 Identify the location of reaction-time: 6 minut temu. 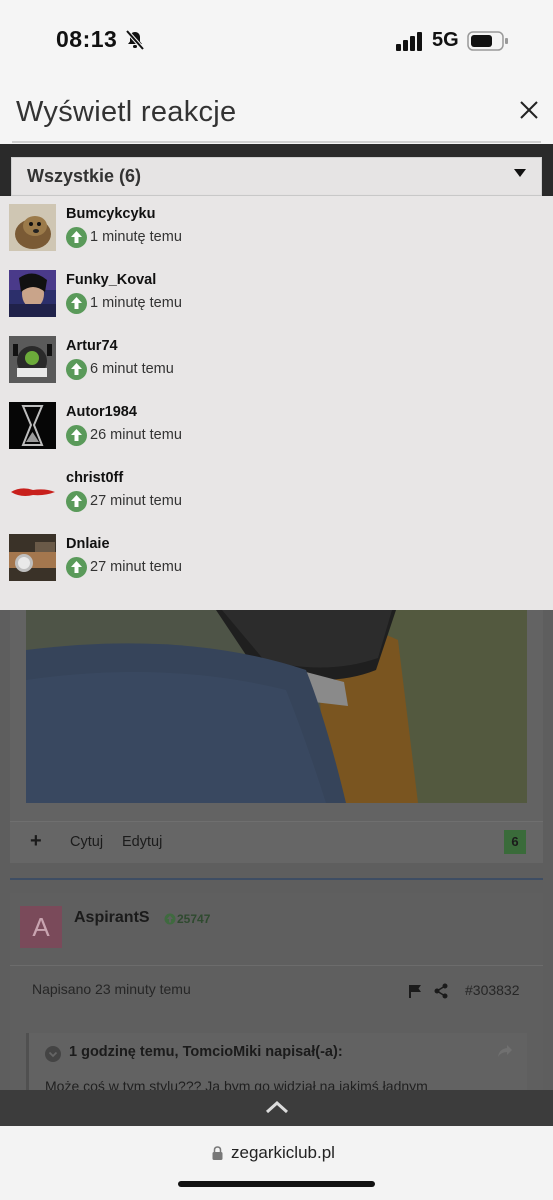
(132, 369).